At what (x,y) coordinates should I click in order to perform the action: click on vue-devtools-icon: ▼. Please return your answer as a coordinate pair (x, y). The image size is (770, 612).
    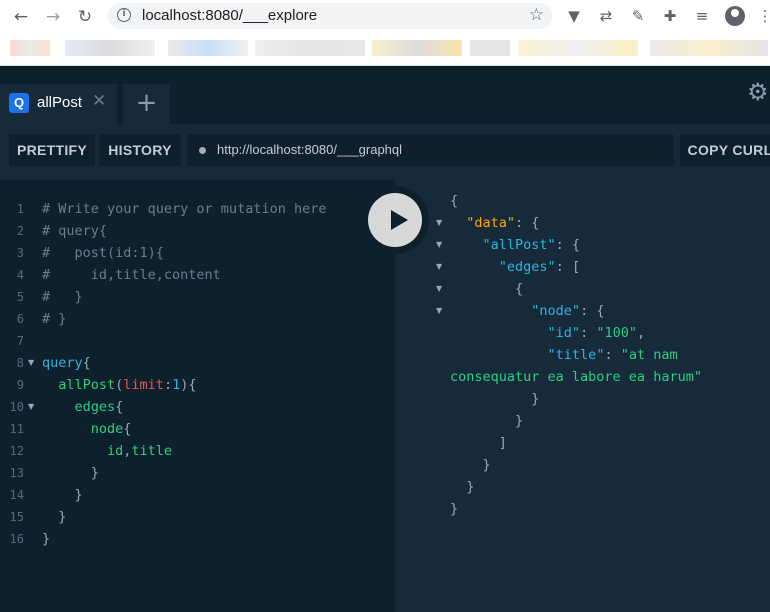
    Looking at the image, I should click on (574, 16).